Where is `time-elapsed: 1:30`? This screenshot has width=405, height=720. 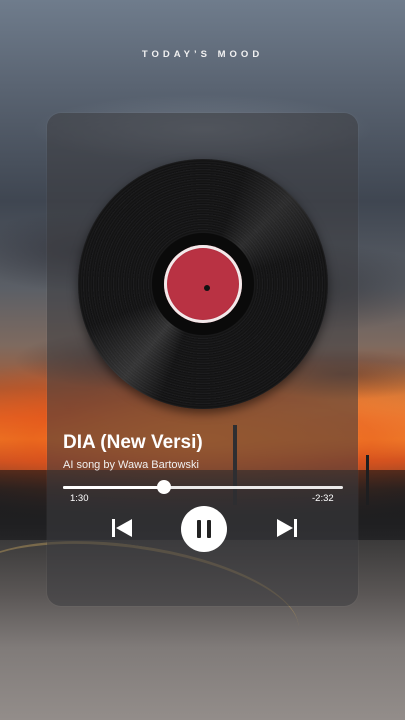 time-elapsed: 1:30 is located at coordinates (79, 498).